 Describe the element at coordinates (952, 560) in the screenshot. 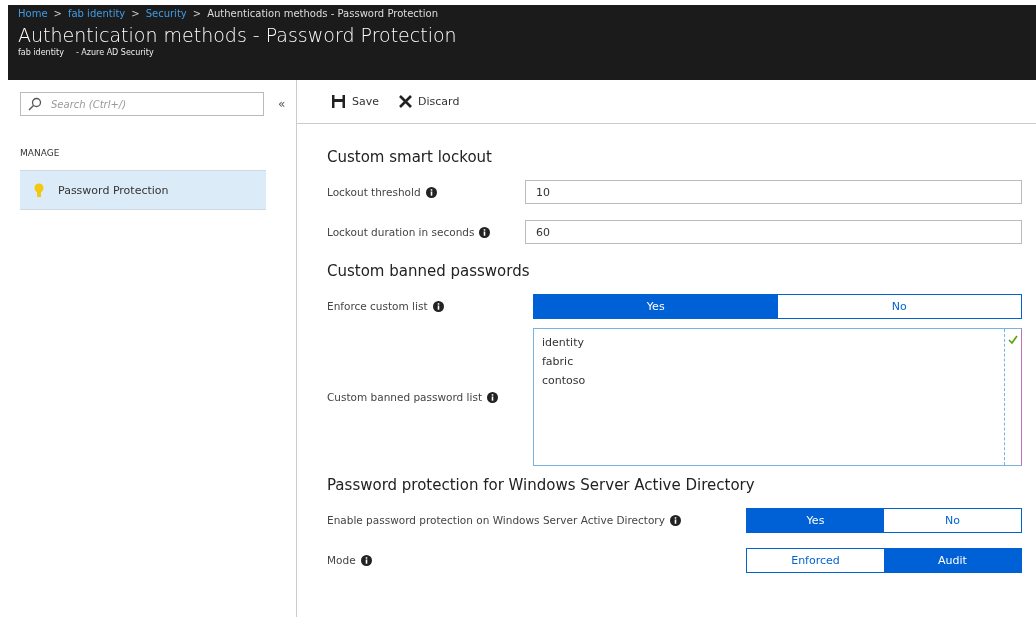

I see `toggle-option: Audit` at that location.